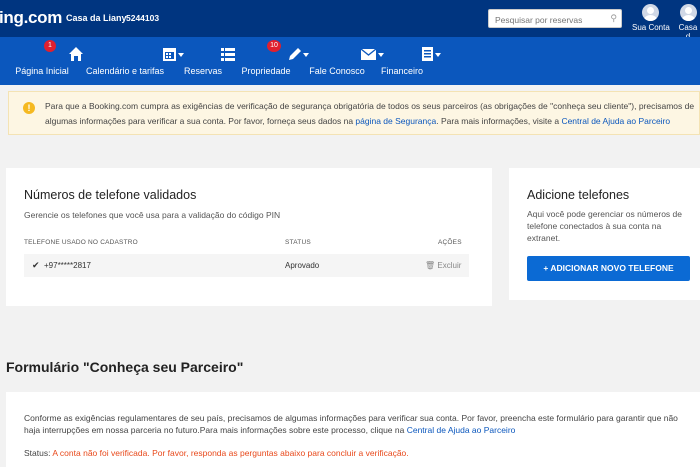 The image size is (700, 467). I want to click on nav-item-reservations: Reservas, so click(206, 61).